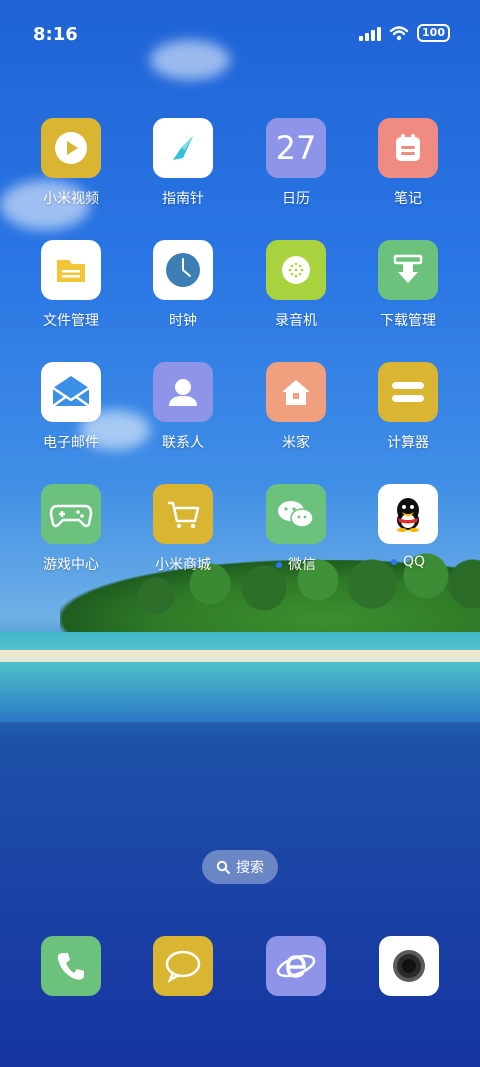 This screenshot has height=1067, width=480. I want to click on wifi-icon, so click(399, 33).